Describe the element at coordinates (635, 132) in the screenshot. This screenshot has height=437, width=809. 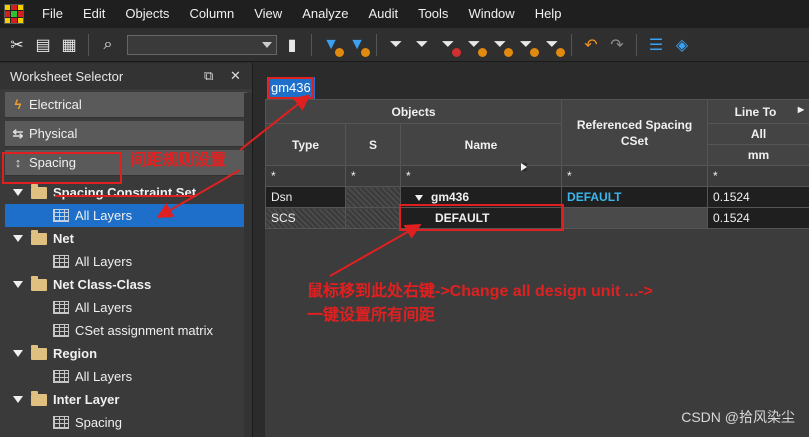
I see `header-referenced-spacing-cset: Referenced Spacing CSet` at that location.